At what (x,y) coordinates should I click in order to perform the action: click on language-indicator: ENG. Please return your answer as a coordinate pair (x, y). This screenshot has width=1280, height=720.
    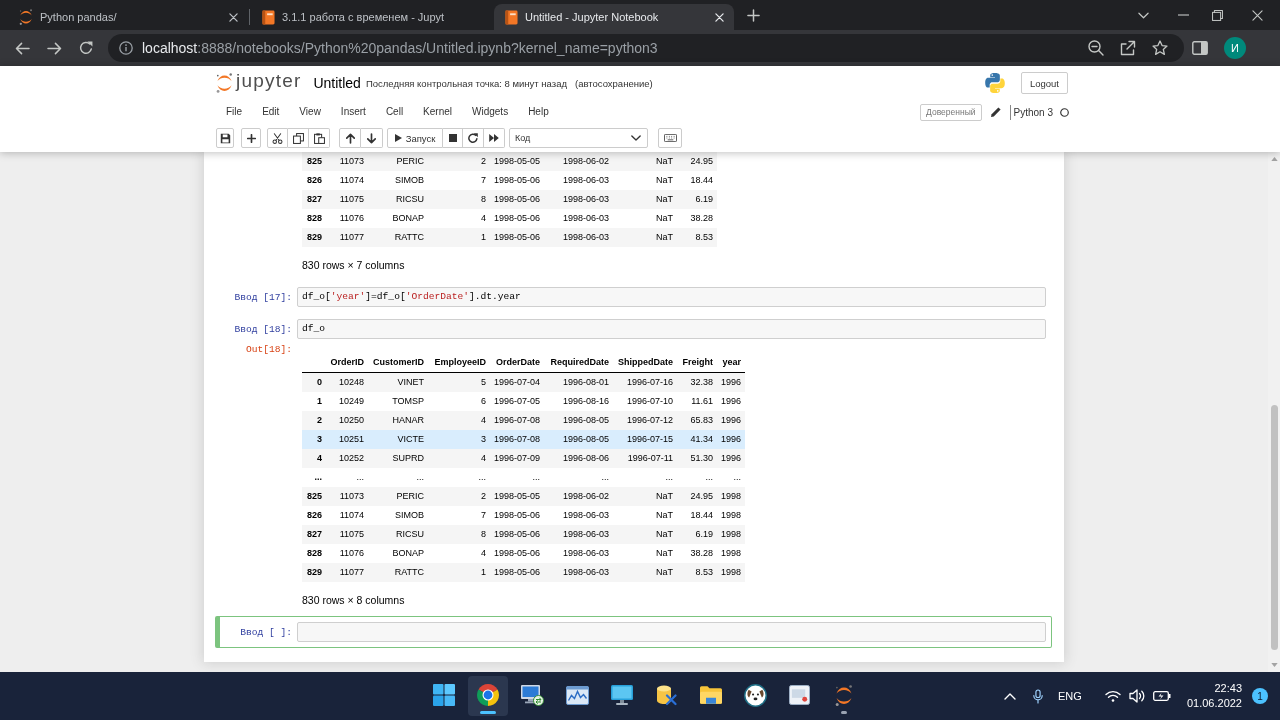
    Looking at the image, I should click on (1069, 696).